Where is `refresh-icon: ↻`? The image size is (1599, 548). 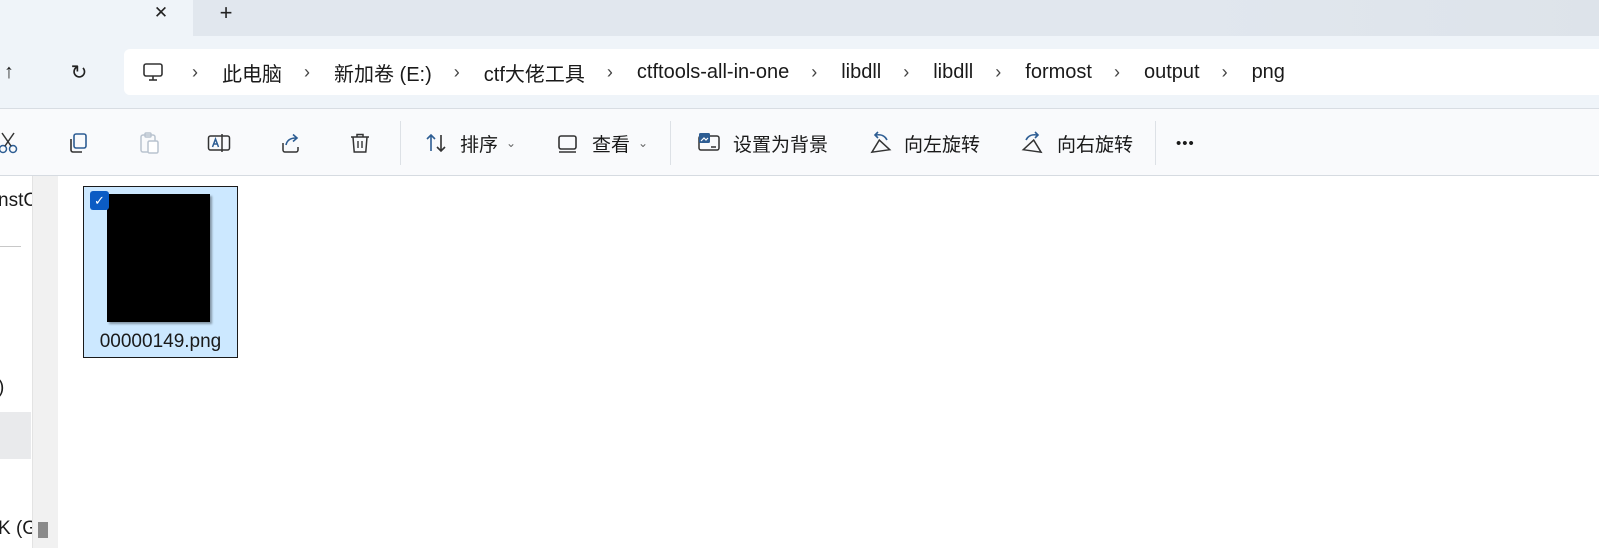 refresh-icon: ↻ is located at coordinates (79, 72).